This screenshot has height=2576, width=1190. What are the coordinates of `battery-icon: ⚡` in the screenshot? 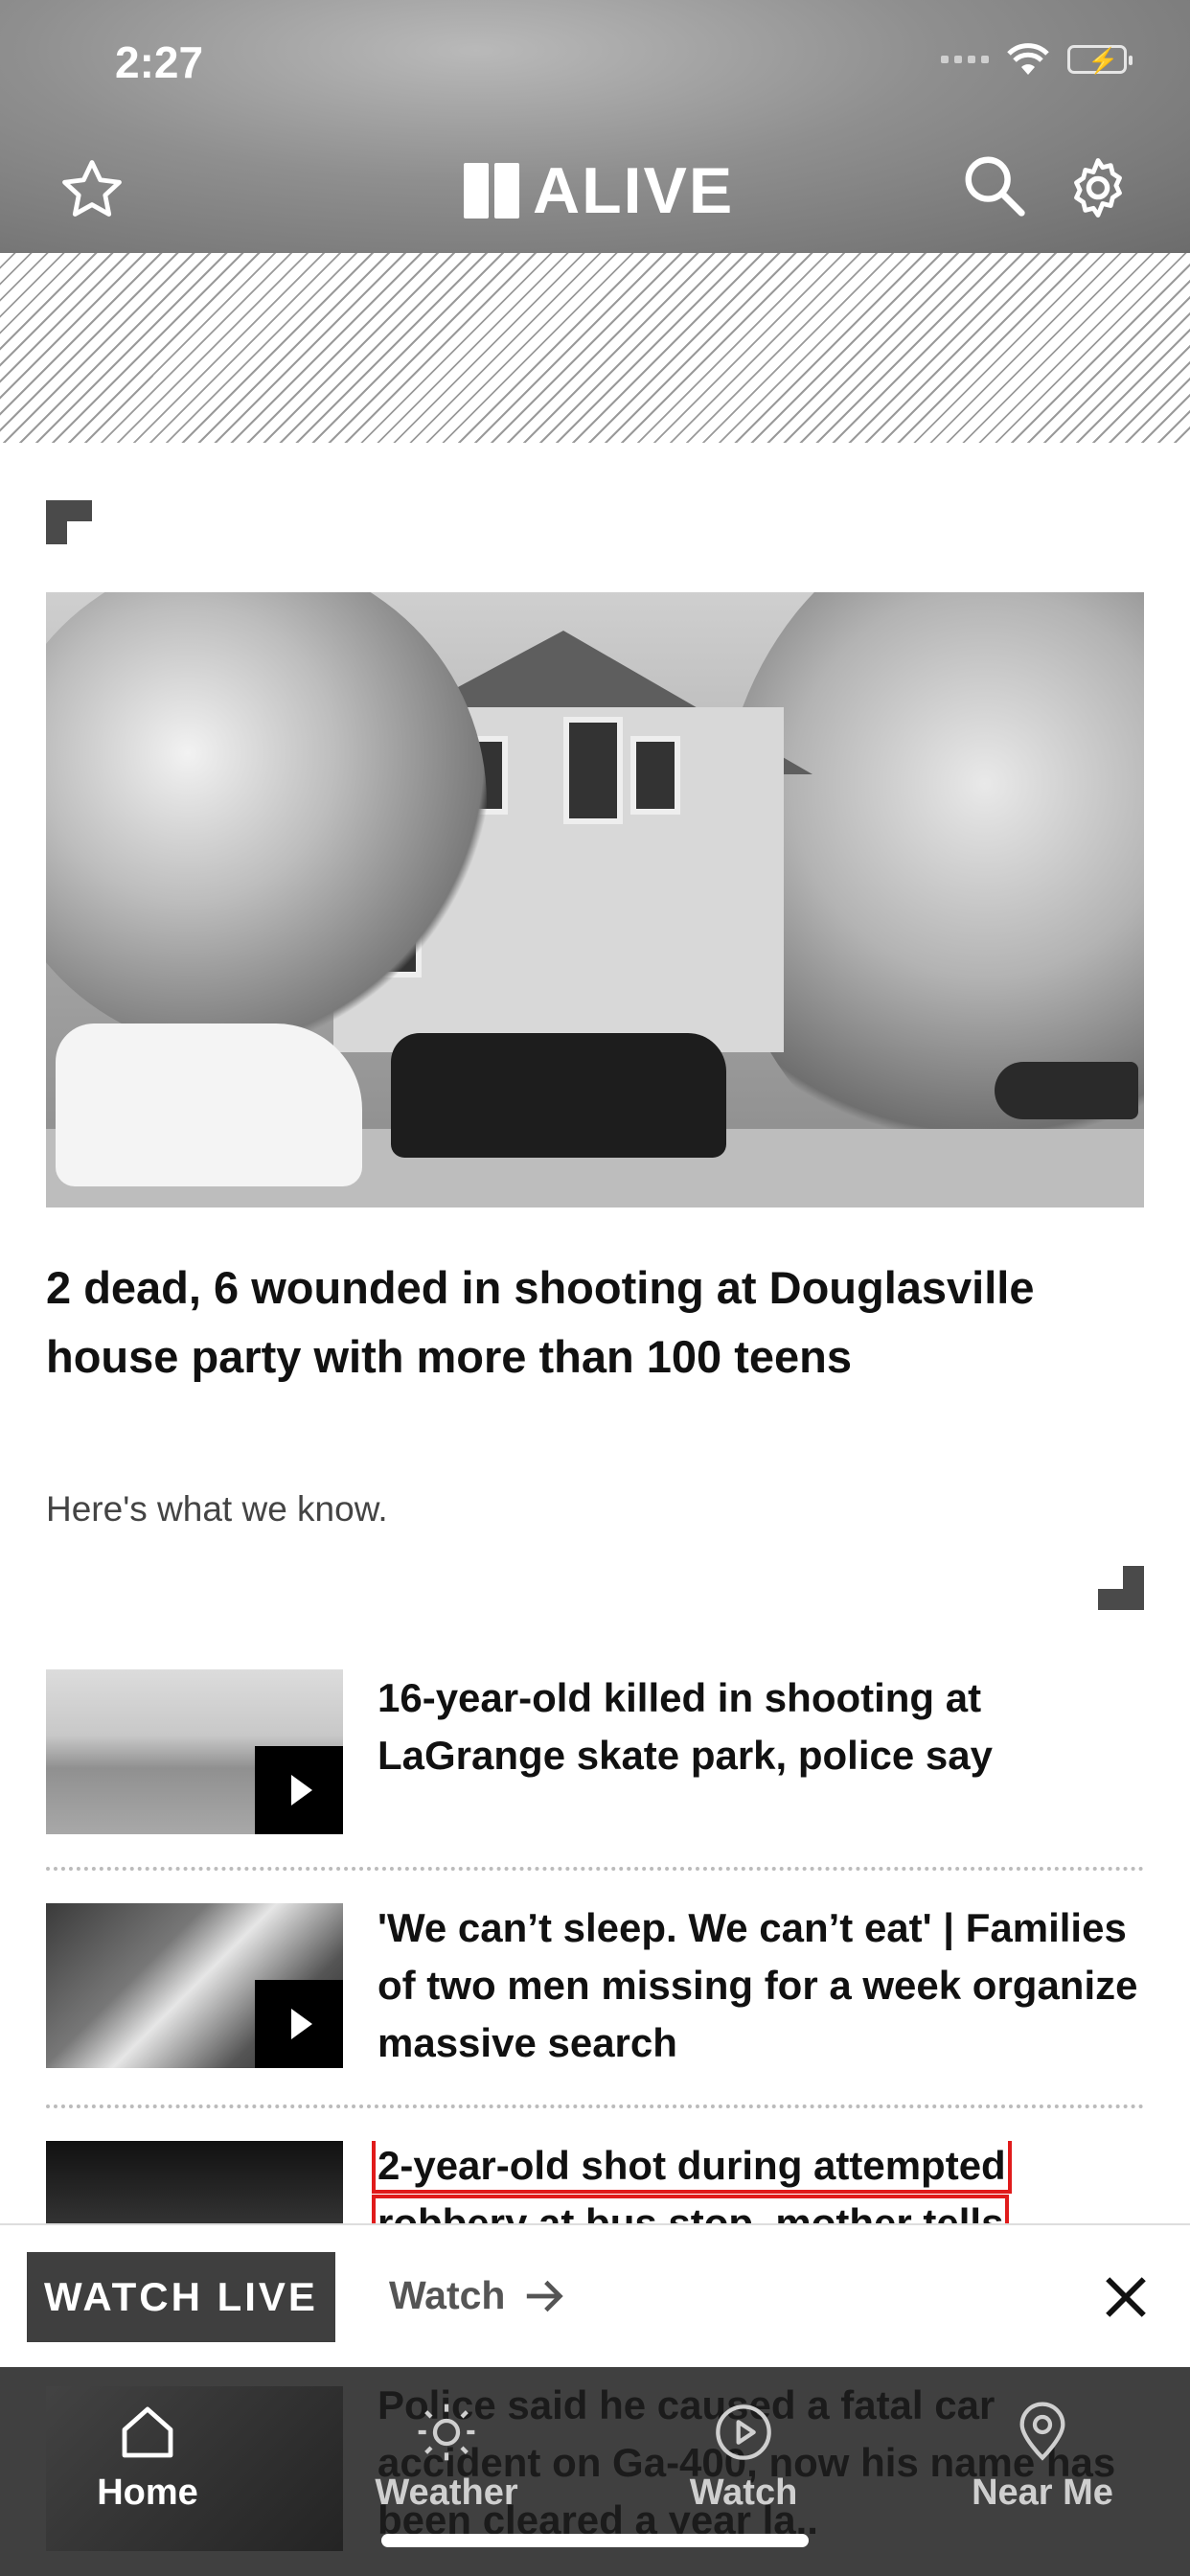 It's located at (1100, 60).